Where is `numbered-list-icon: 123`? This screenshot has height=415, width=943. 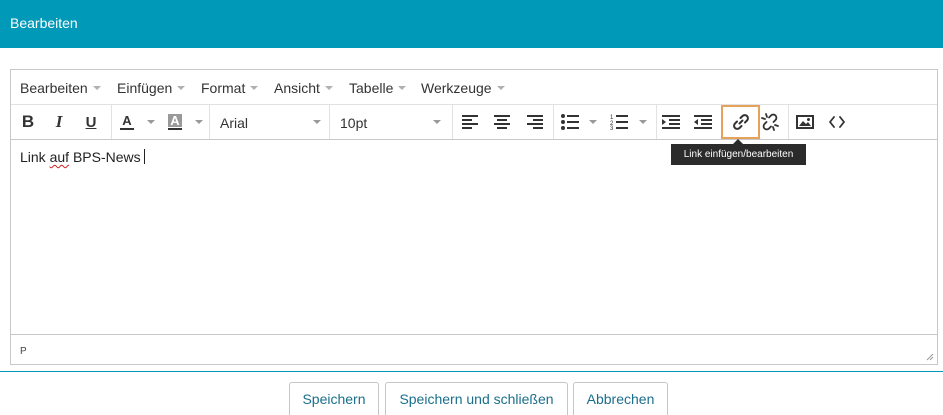 numbered-list-icon: 123 is located at coordinates (619, 122).